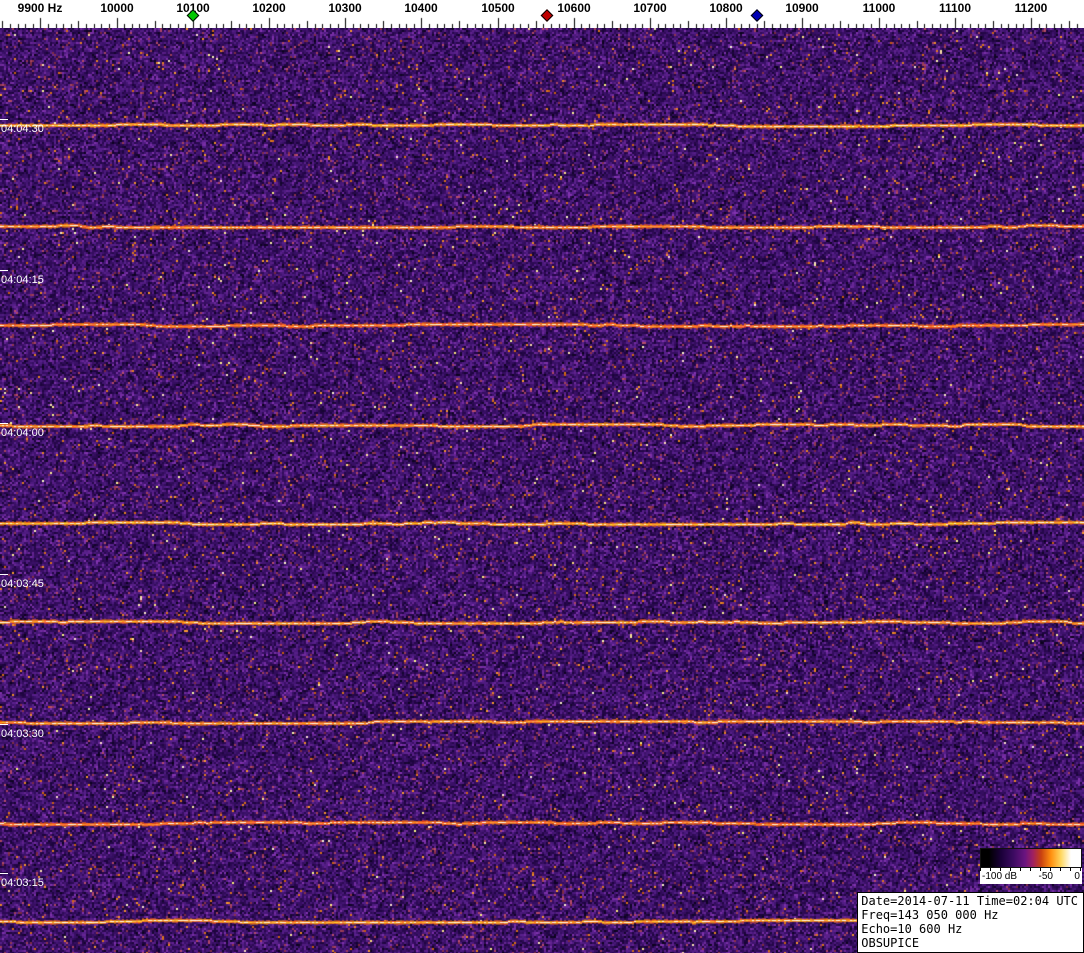 The width and height of the screenshot is (1084, 953). Describe the element at coordinates (890, 943) in the screenshot. I see `info-station-name: OBSUPICE` at that location.